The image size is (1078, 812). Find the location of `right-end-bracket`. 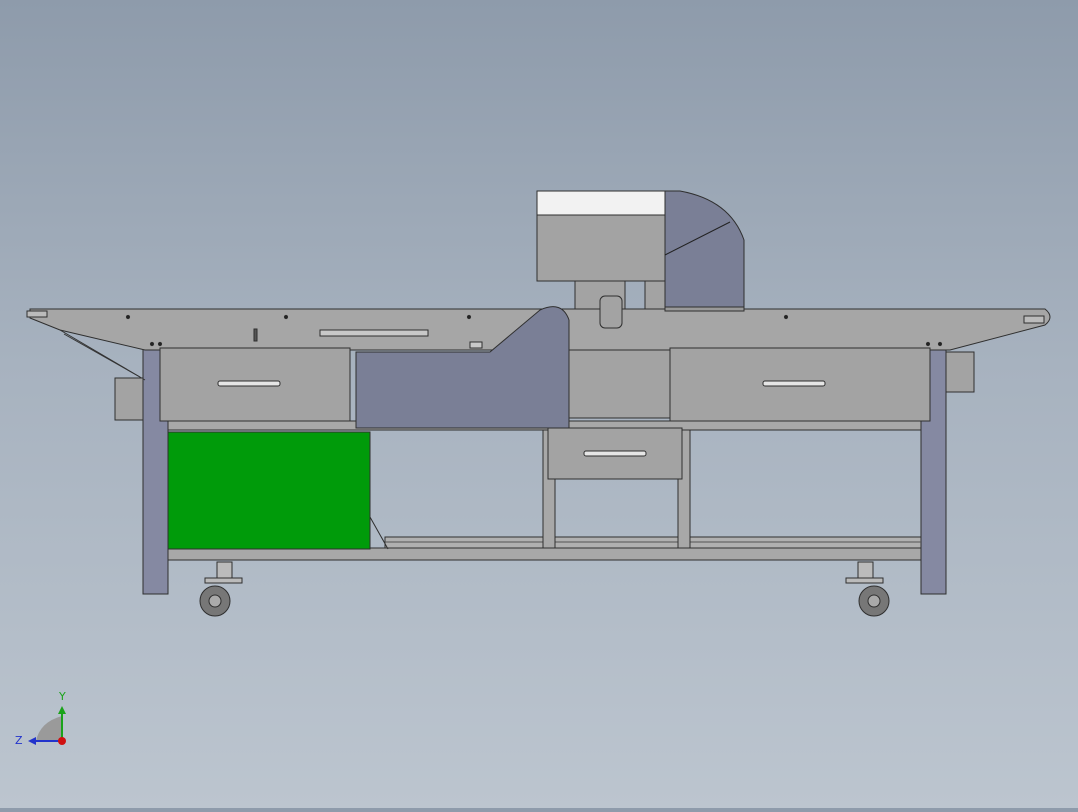

right-end-bracket is located at coordinates (1034, 319).